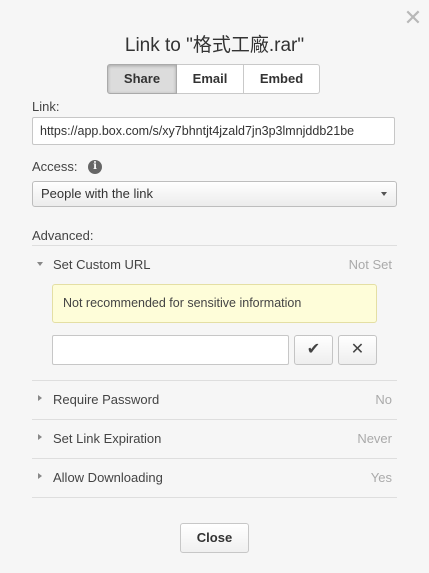 The image size is (429, 573). What do you see at coordinates (214, 400) in the screenshot?
I see `require-password-row: Require Password No` at bounding box center [214, 400].